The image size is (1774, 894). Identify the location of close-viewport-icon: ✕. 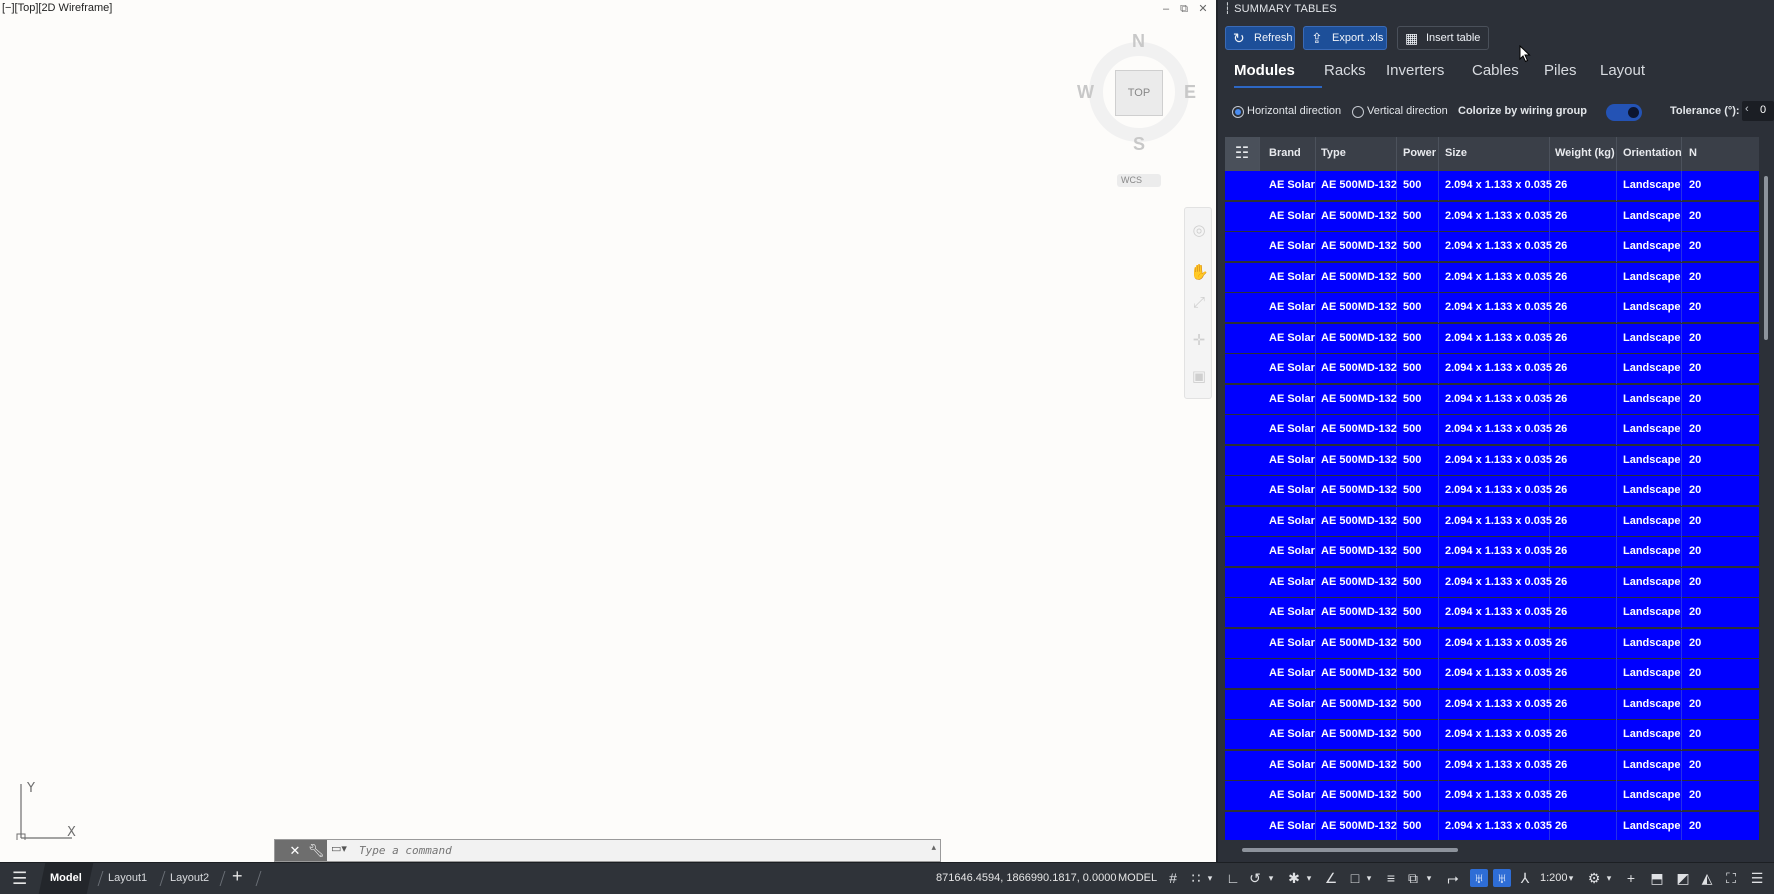
(1203, 9).